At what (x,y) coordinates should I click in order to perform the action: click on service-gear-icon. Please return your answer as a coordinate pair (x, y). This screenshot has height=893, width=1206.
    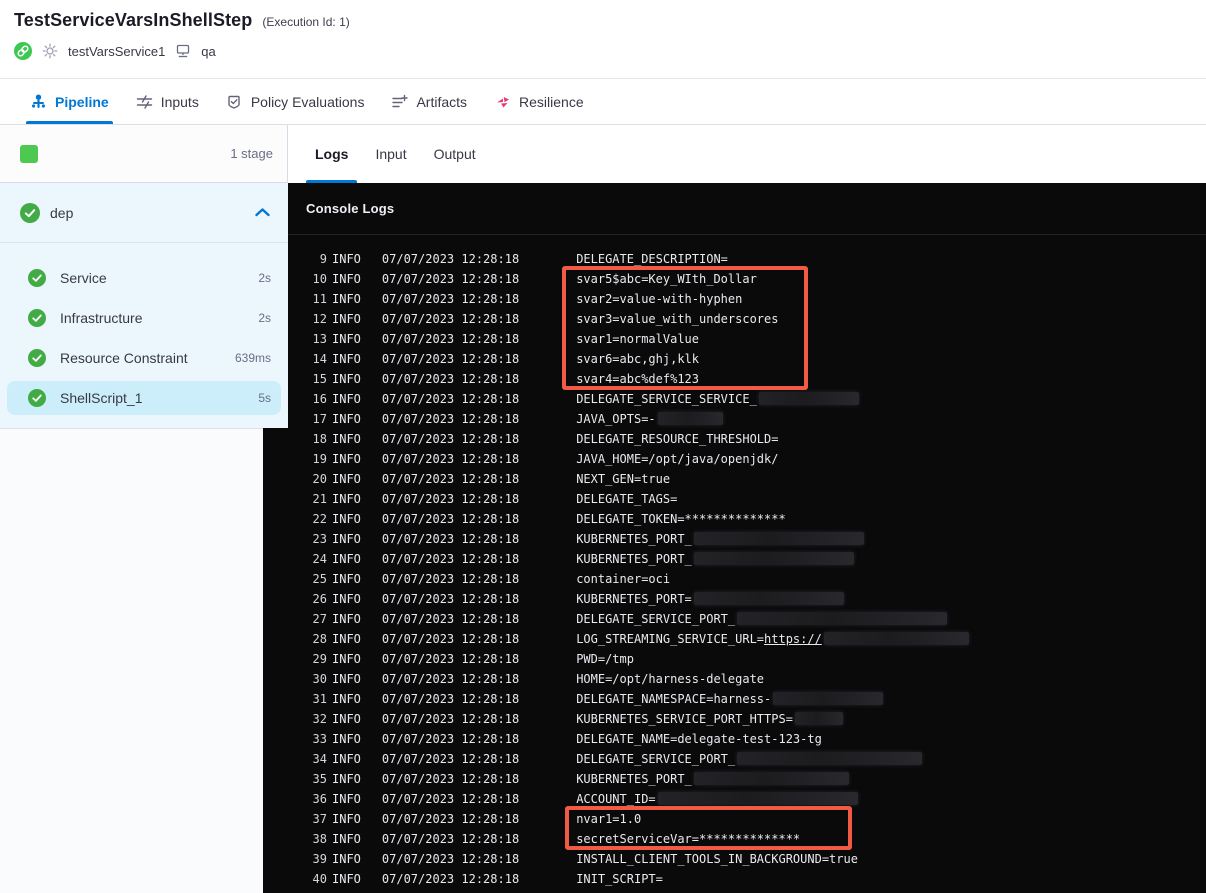
    Looking at the image, I should click on (50, 51).